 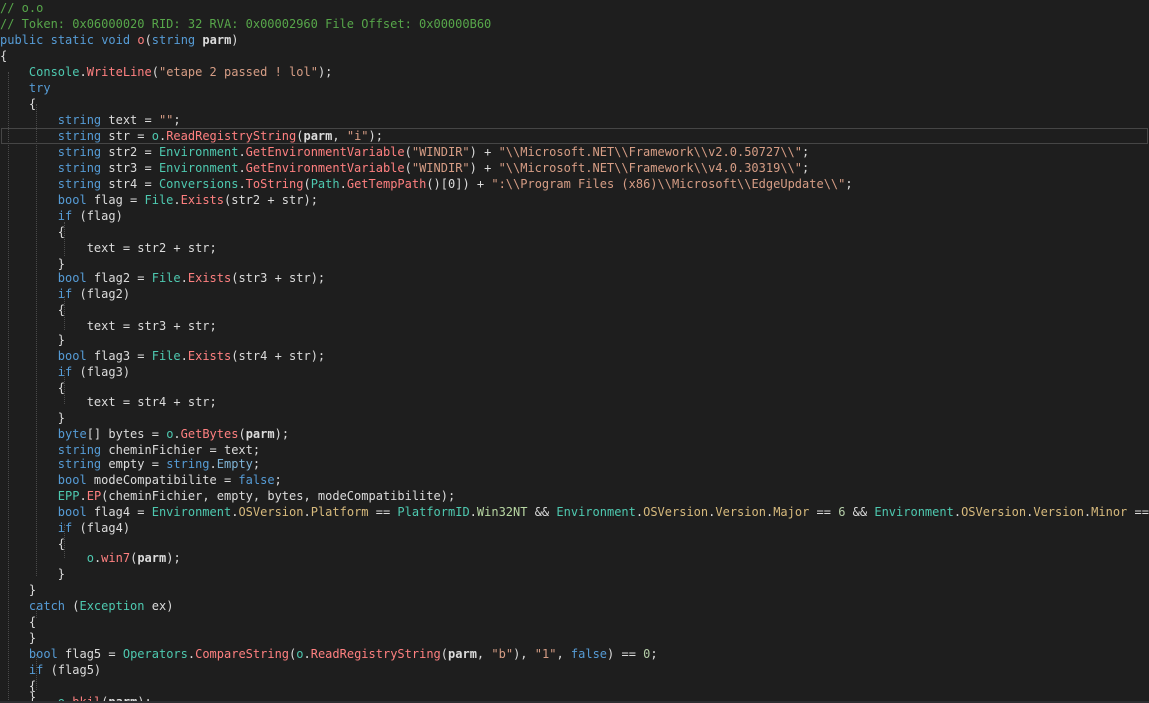 I want to click on code-line: bool flag = File.Exists(str2 + str);, so click(x=159, y=200).